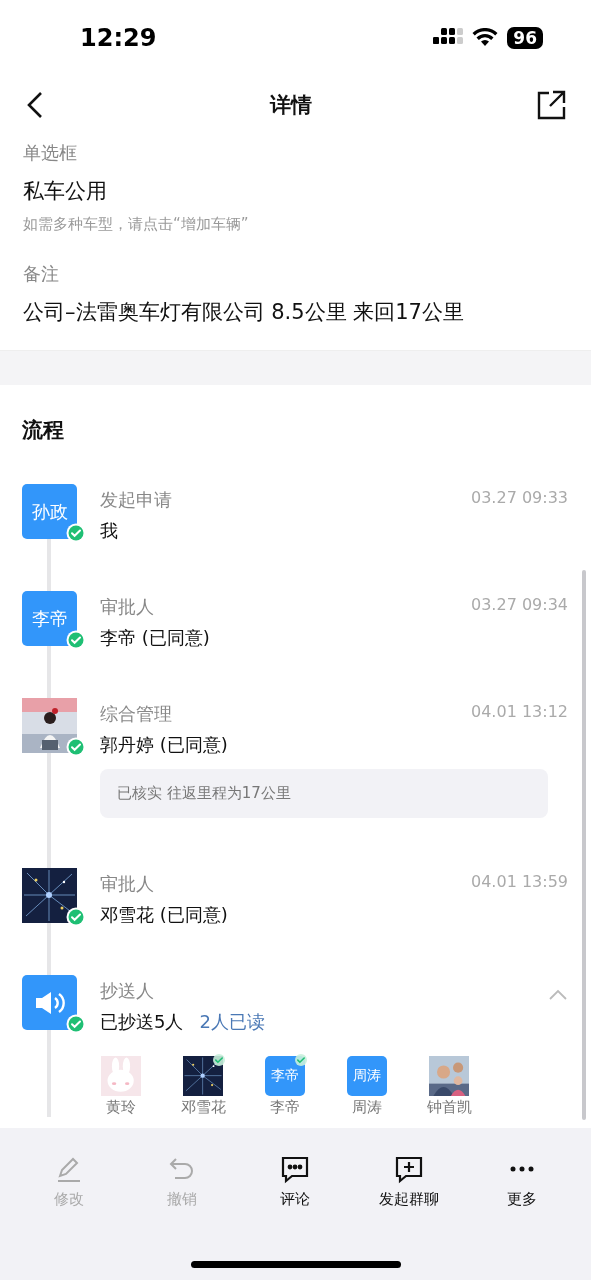  What do you see at coordinates (136, 500) in the screenshot?
I see `step-role: 发起申请` at bounding box center [136, 500].